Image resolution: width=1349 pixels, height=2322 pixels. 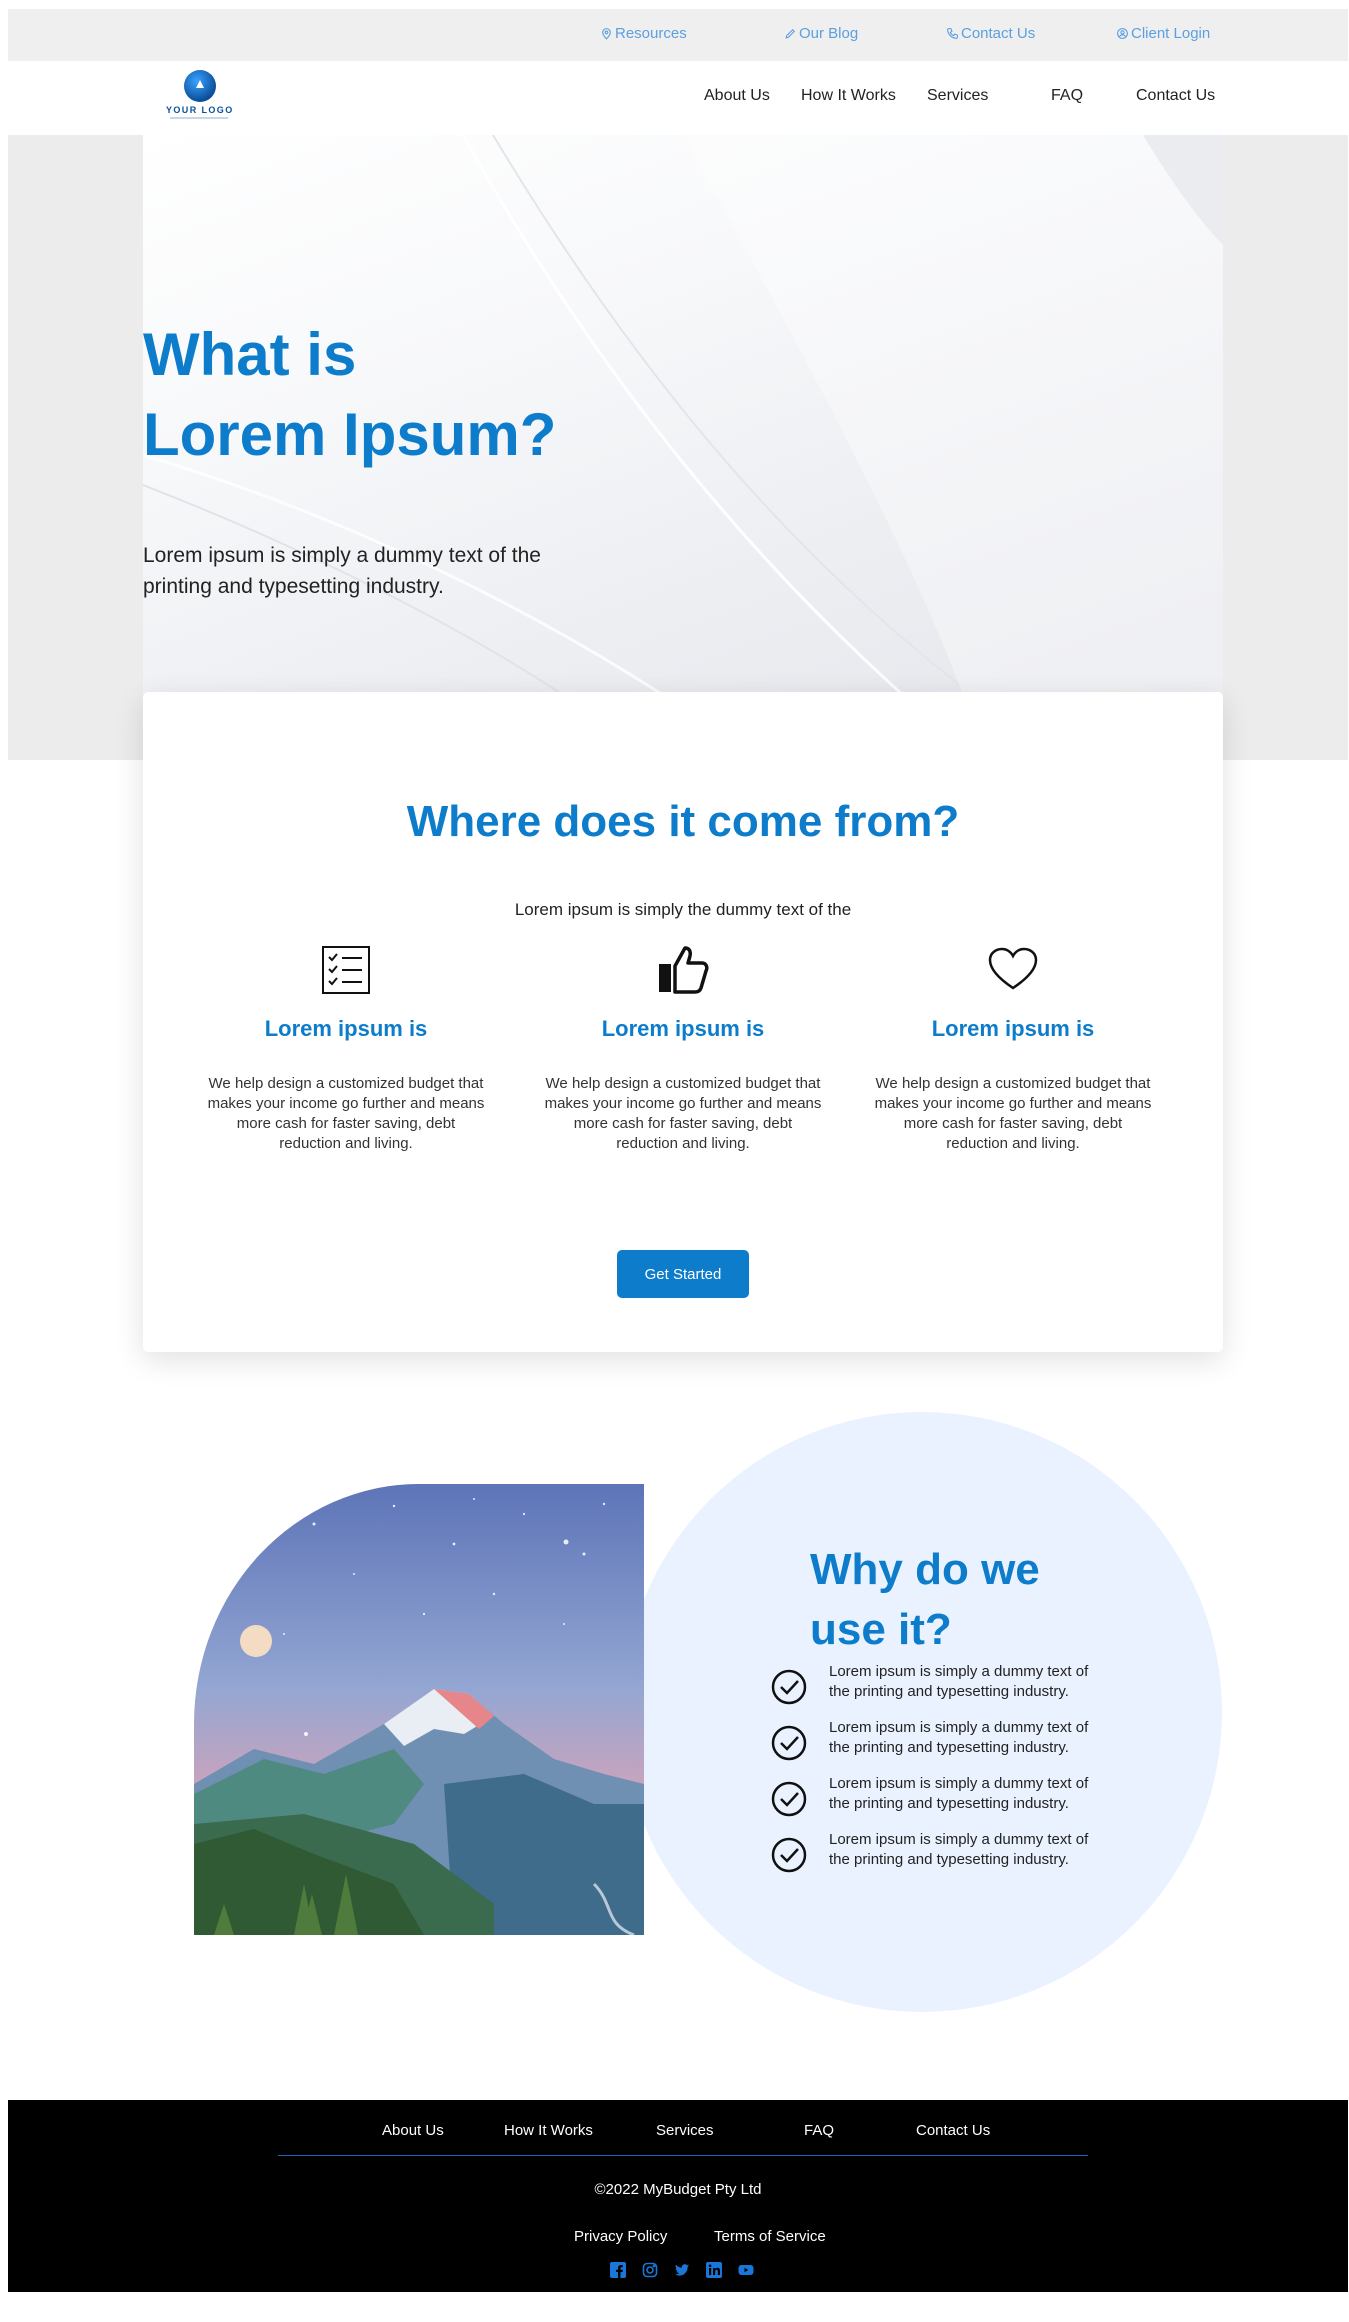 What do you see at coordinates (650, 2270) in the screenshot?
I see `instagram-icon` at bounding box center [650, 2270].